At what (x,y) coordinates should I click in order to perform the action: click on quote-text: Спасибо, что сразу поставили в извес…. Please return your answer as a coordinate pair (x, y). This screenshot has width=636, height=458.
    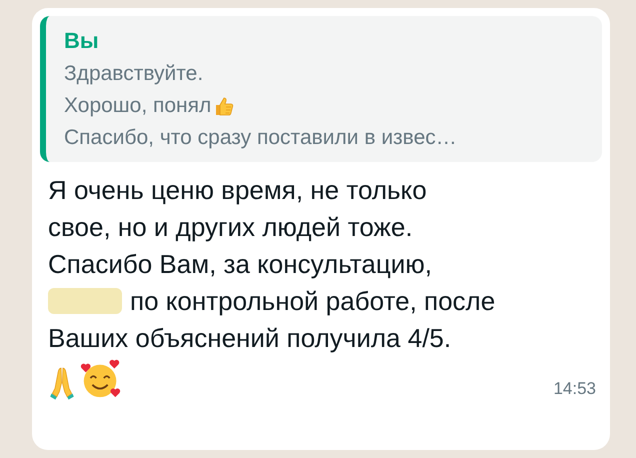
    Looking at the image, I should click on (260, 138).